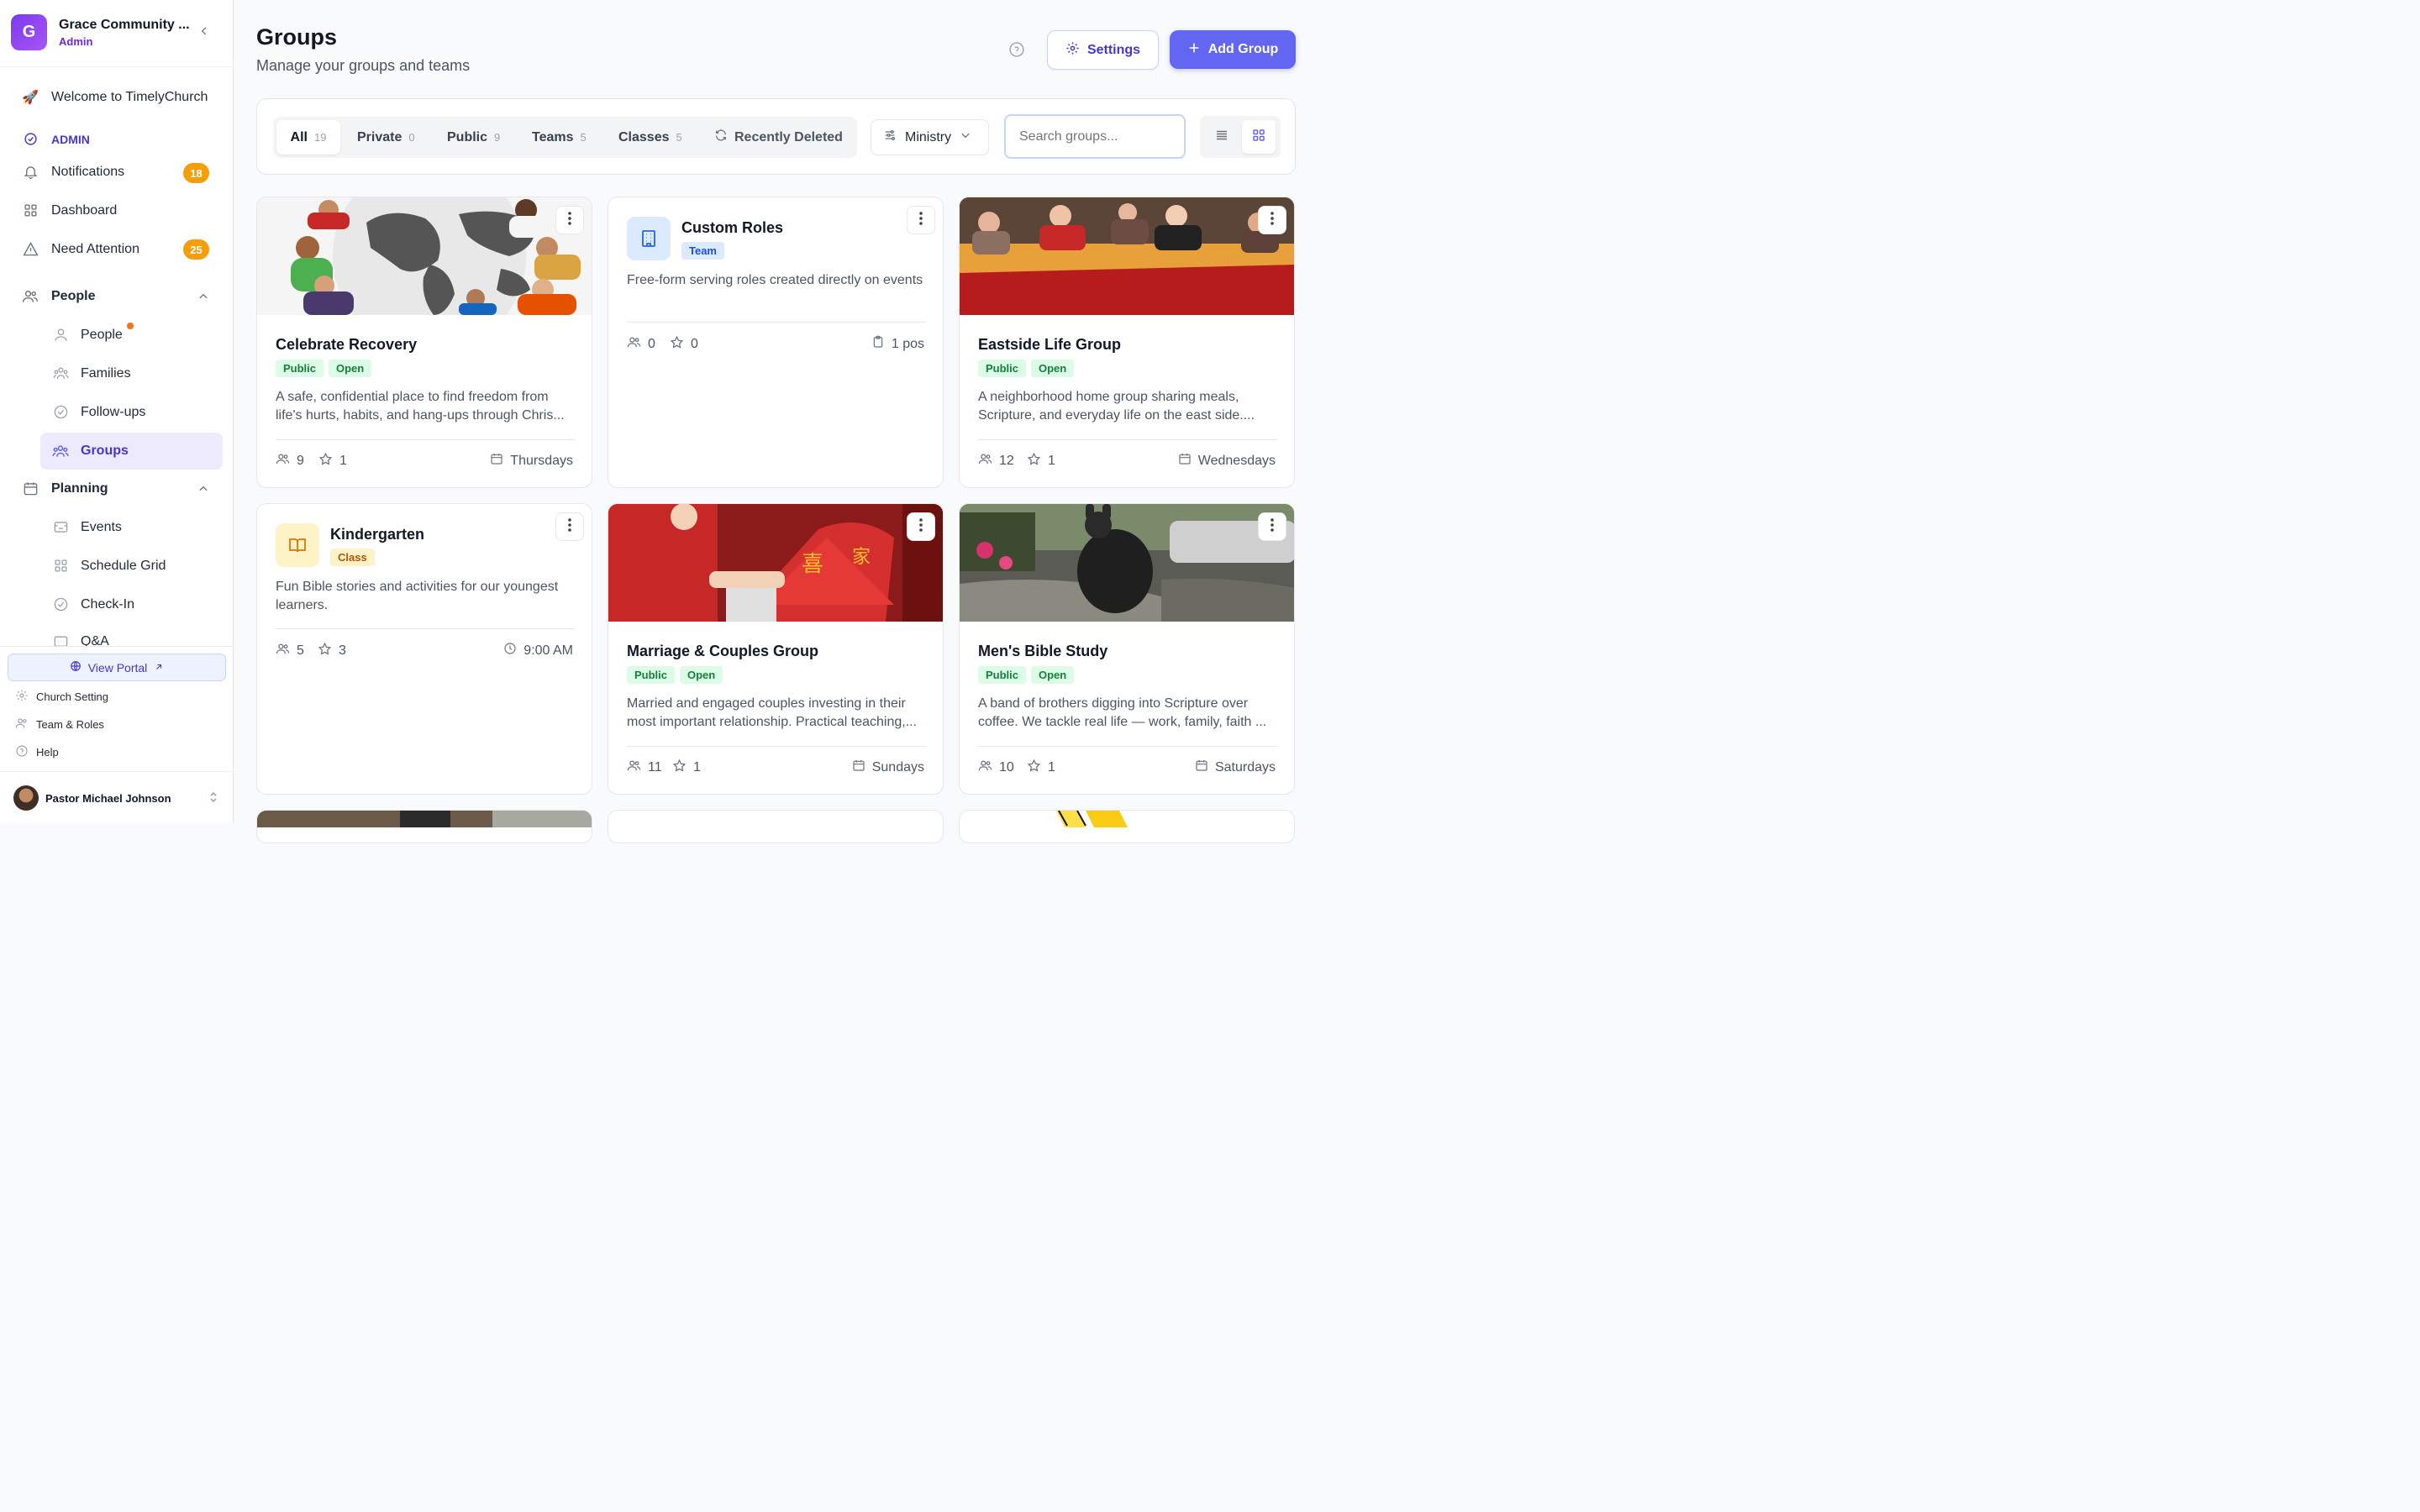 The image size is (2420, 1512). Describe the element at coordinates (60, 640) in the screenshot. I see `chat-icon` at that location.